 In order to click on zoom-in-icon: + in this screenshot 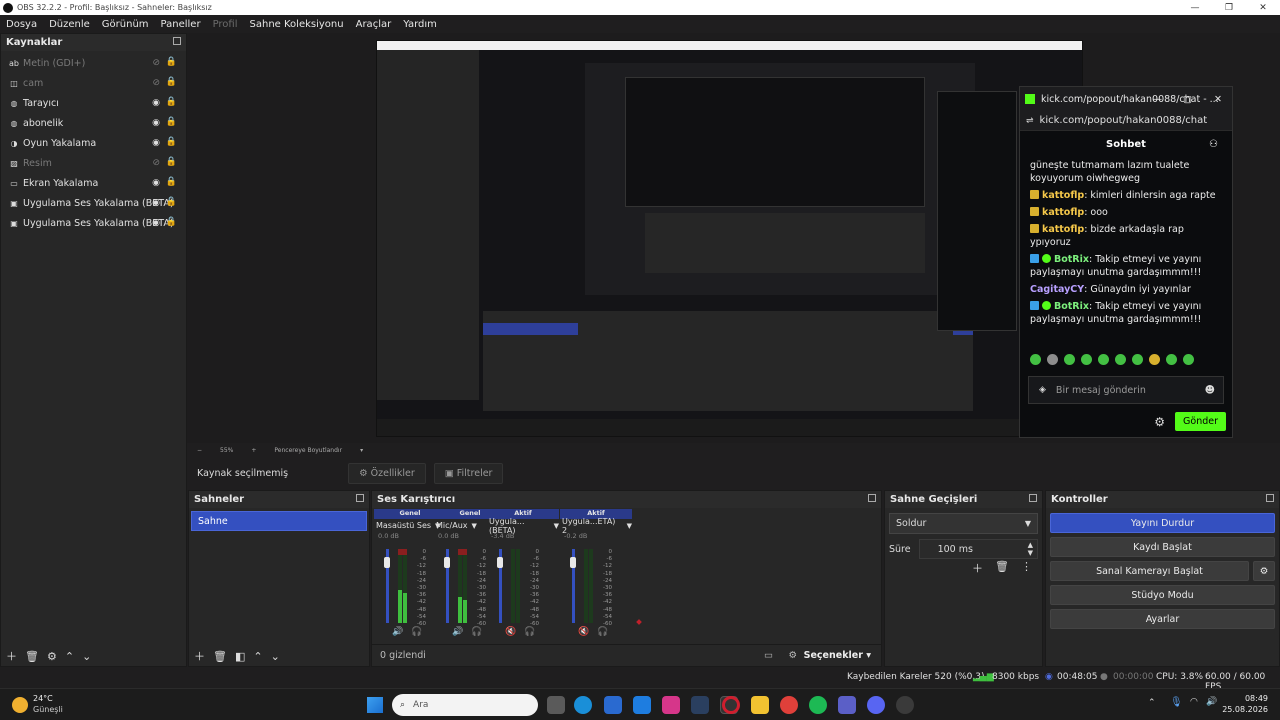, I will do `click(253, 450)`.